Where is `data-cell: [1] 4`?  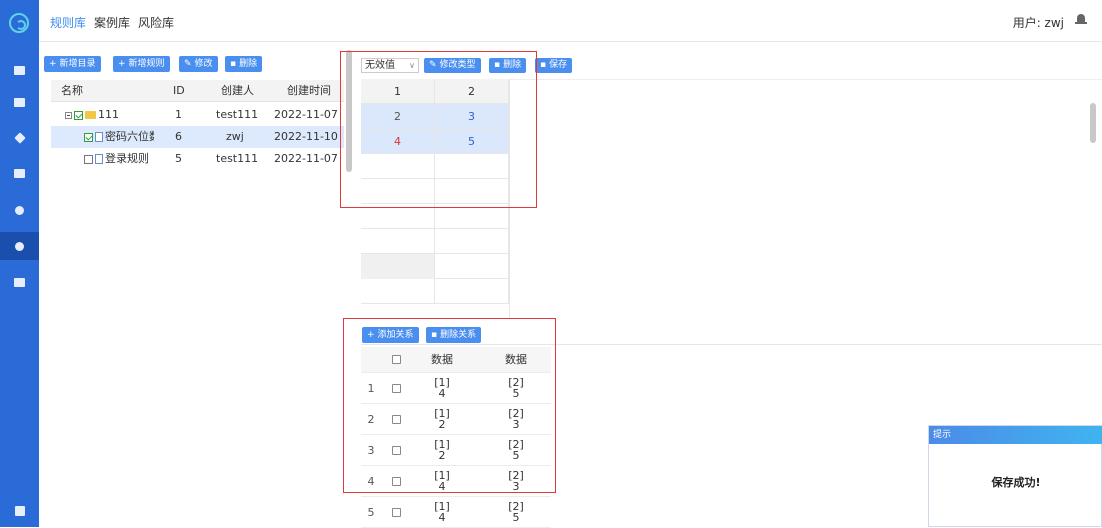 data-cell: [1] 4 is located at coordinates (442, 512).